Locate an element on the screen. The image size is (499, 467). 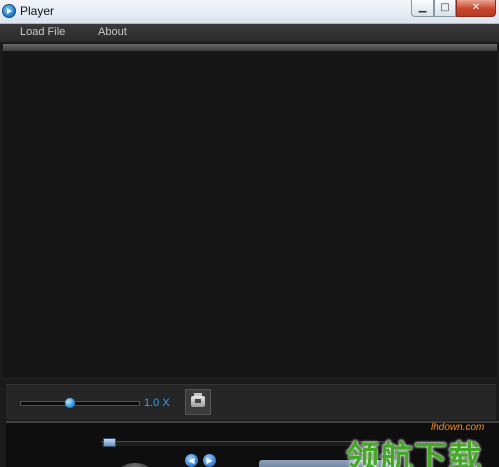
menu-item-about: About is located at coordinates (112, 32).